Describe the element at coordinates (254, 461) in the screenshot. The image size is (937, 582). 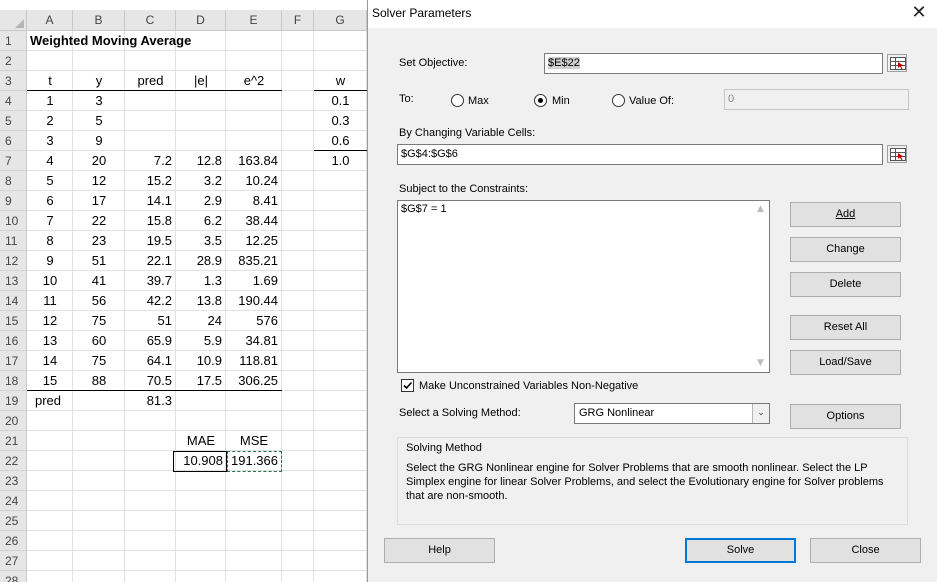
I see `mse-value: 191.366` at that location.